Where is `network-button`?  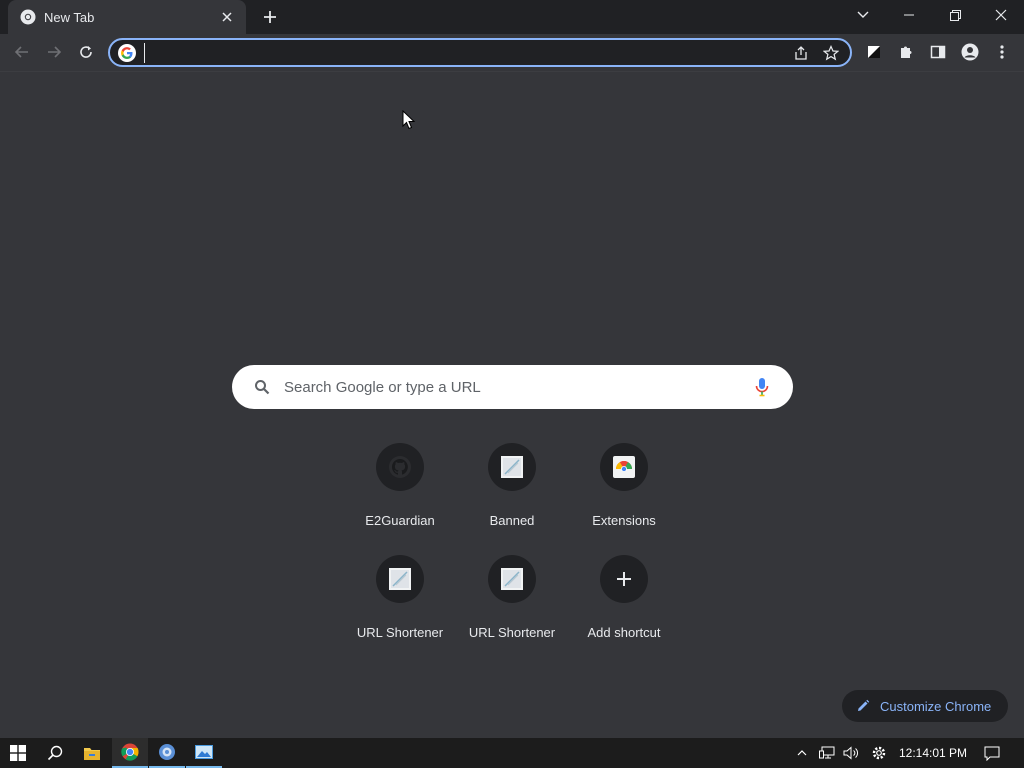 network-button is located at coordinates (827, 753).